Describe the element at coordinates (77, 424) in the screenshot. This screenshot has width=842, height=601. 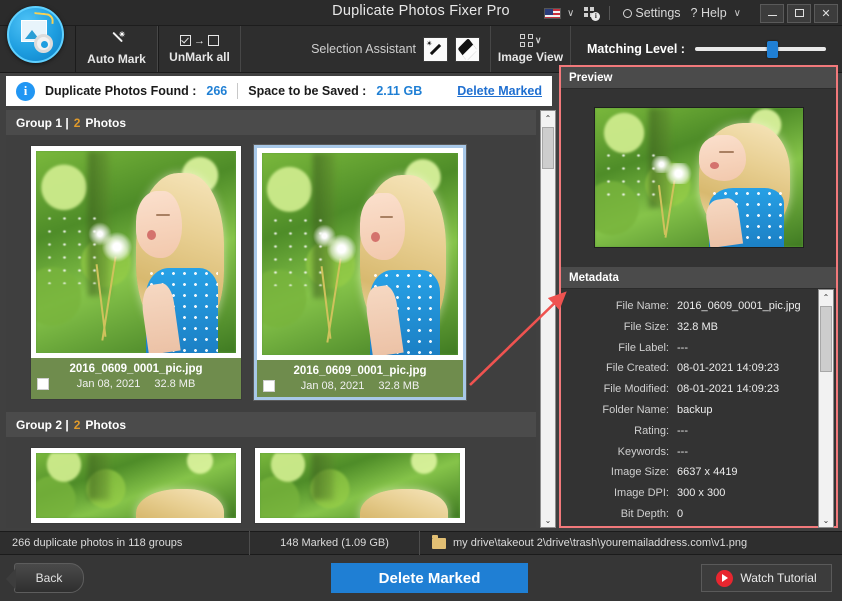
I see `group-count: 2` at that location.